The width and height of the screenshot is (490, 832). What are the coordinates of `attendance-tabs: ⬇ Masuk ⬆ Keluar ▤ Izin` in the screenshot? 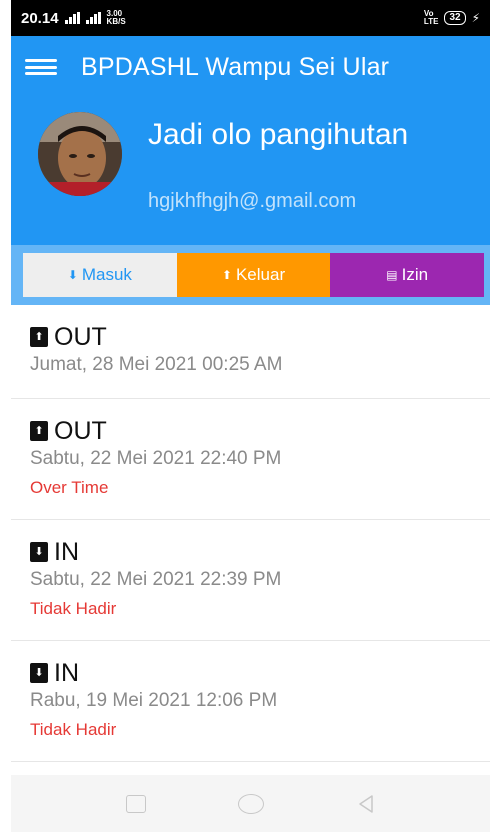 It's located at (254, 275).